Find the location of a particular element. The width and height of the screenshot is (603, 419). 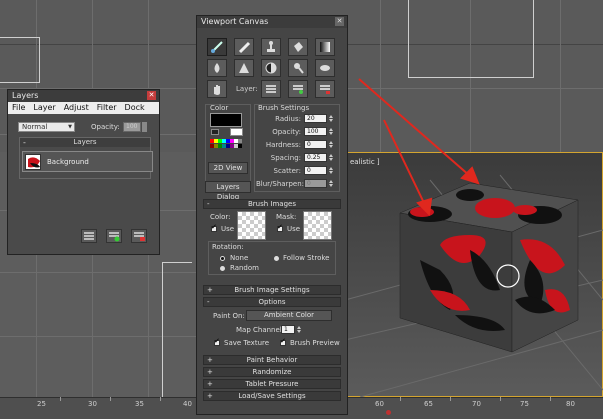

fill-bucket-icon is located at coordinates (298, 47).